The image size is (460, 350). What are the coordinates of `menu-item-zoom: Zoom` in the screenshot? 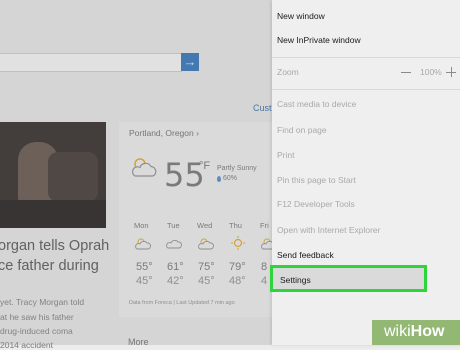 It's located at (288, 72).